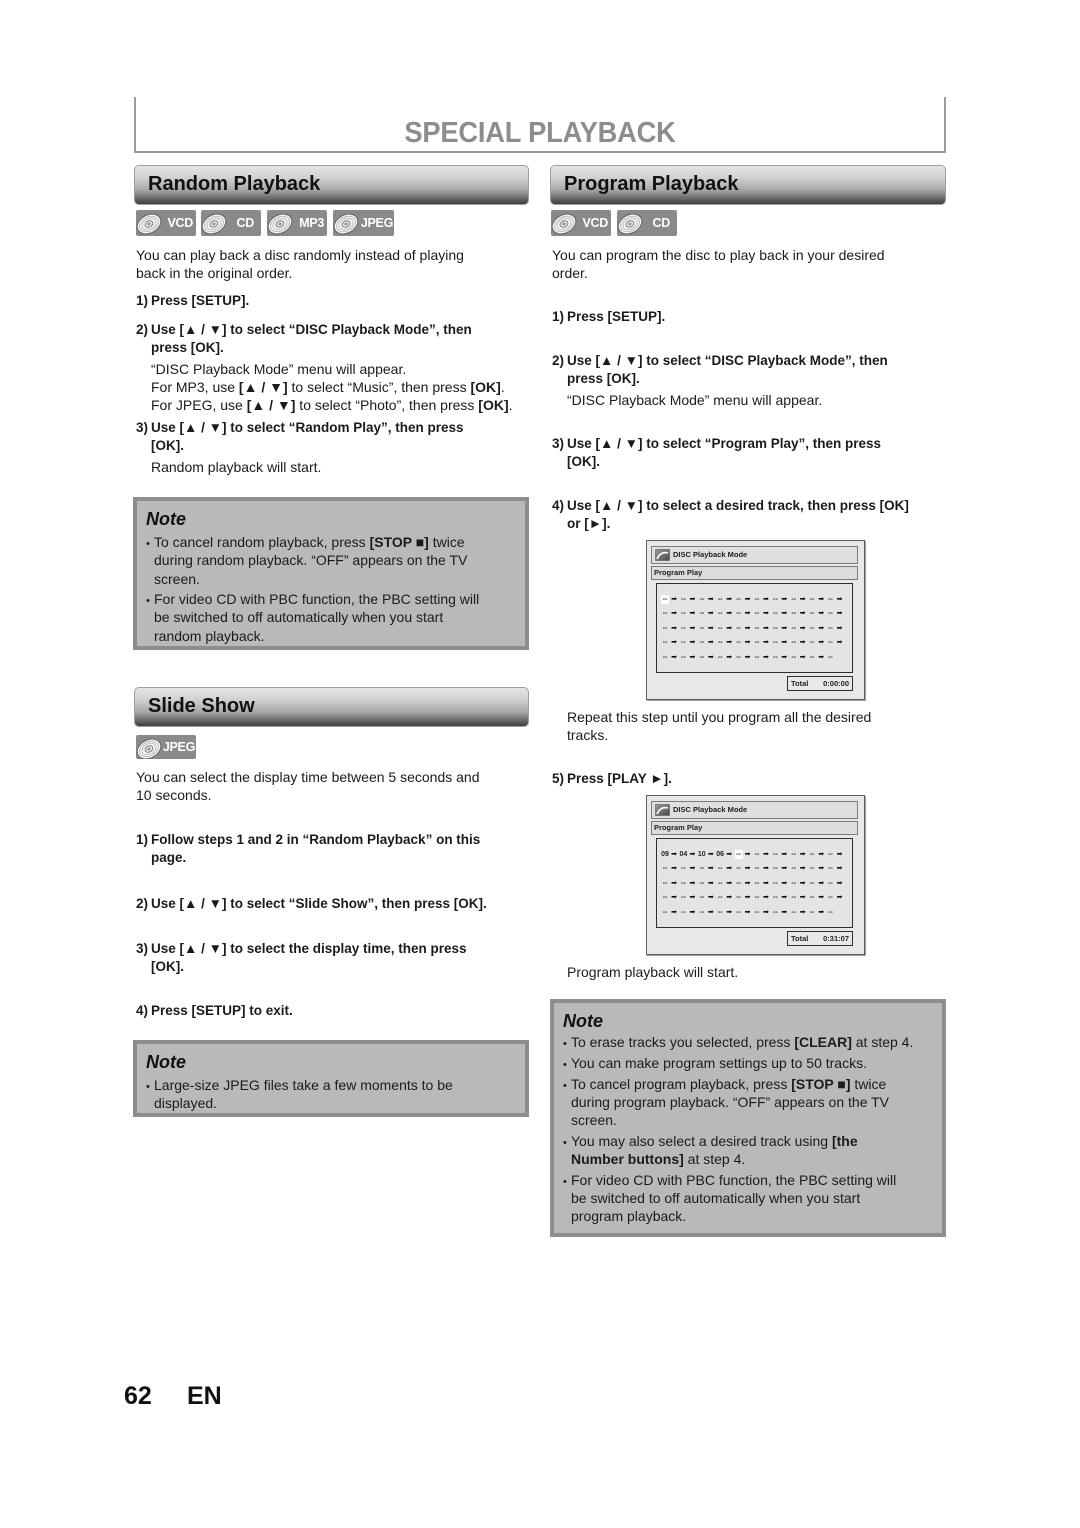 The width and height of the screenshot is (1080, 1528). Describe the element at coordinates (683, 854) in the screenshot. I see `track-slot: 04` at that location.